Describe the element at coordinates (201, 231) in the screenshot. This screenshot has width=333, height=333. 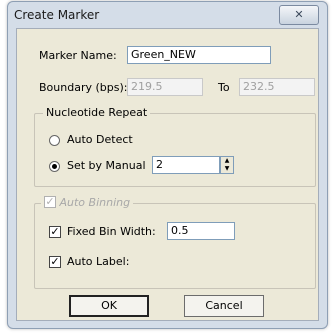
I see `fixed-bin-width-field: 0.5` at that location.